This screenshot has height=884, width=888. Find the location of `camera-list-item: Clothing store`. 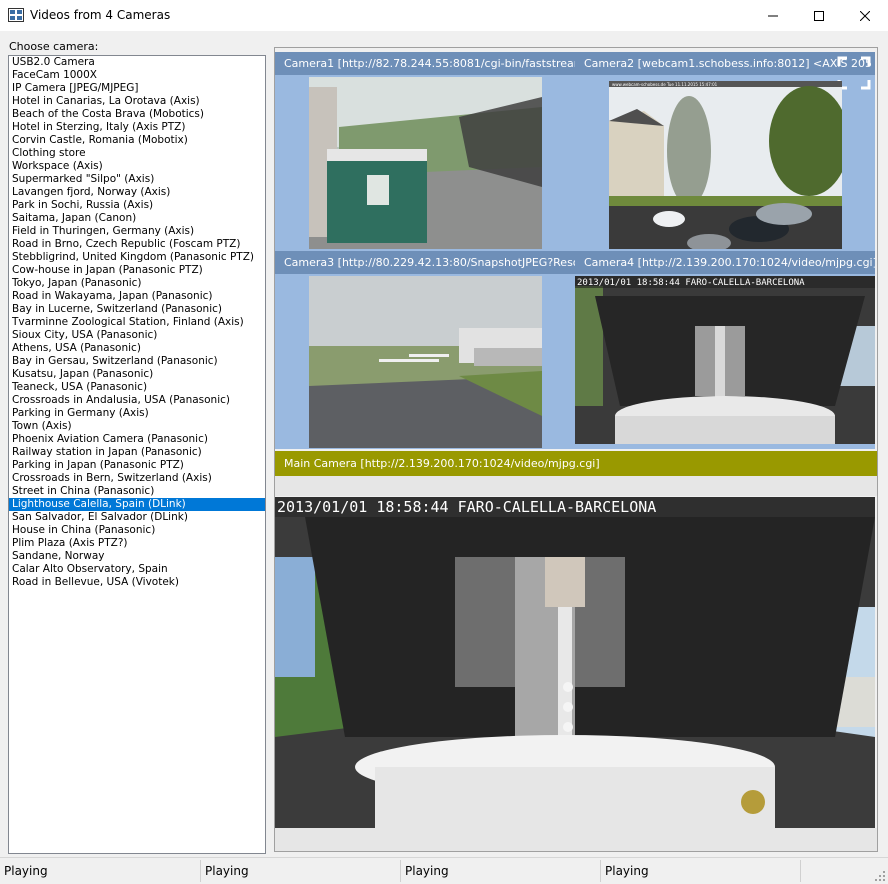

camera-list-item: Clothing store is located at coordinates (137, 153).